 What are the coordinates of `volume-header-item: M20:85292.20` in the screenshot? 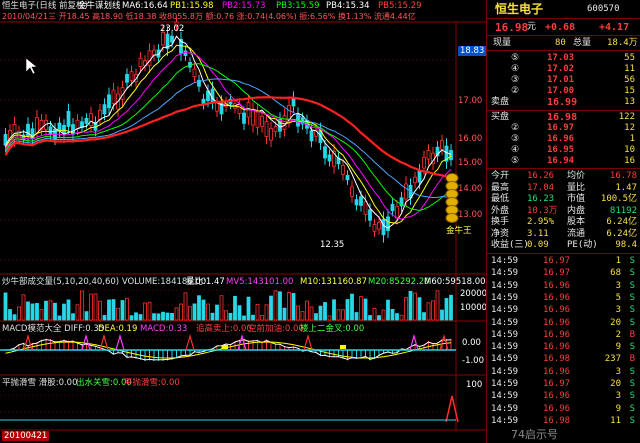 It's located at (399, 282).